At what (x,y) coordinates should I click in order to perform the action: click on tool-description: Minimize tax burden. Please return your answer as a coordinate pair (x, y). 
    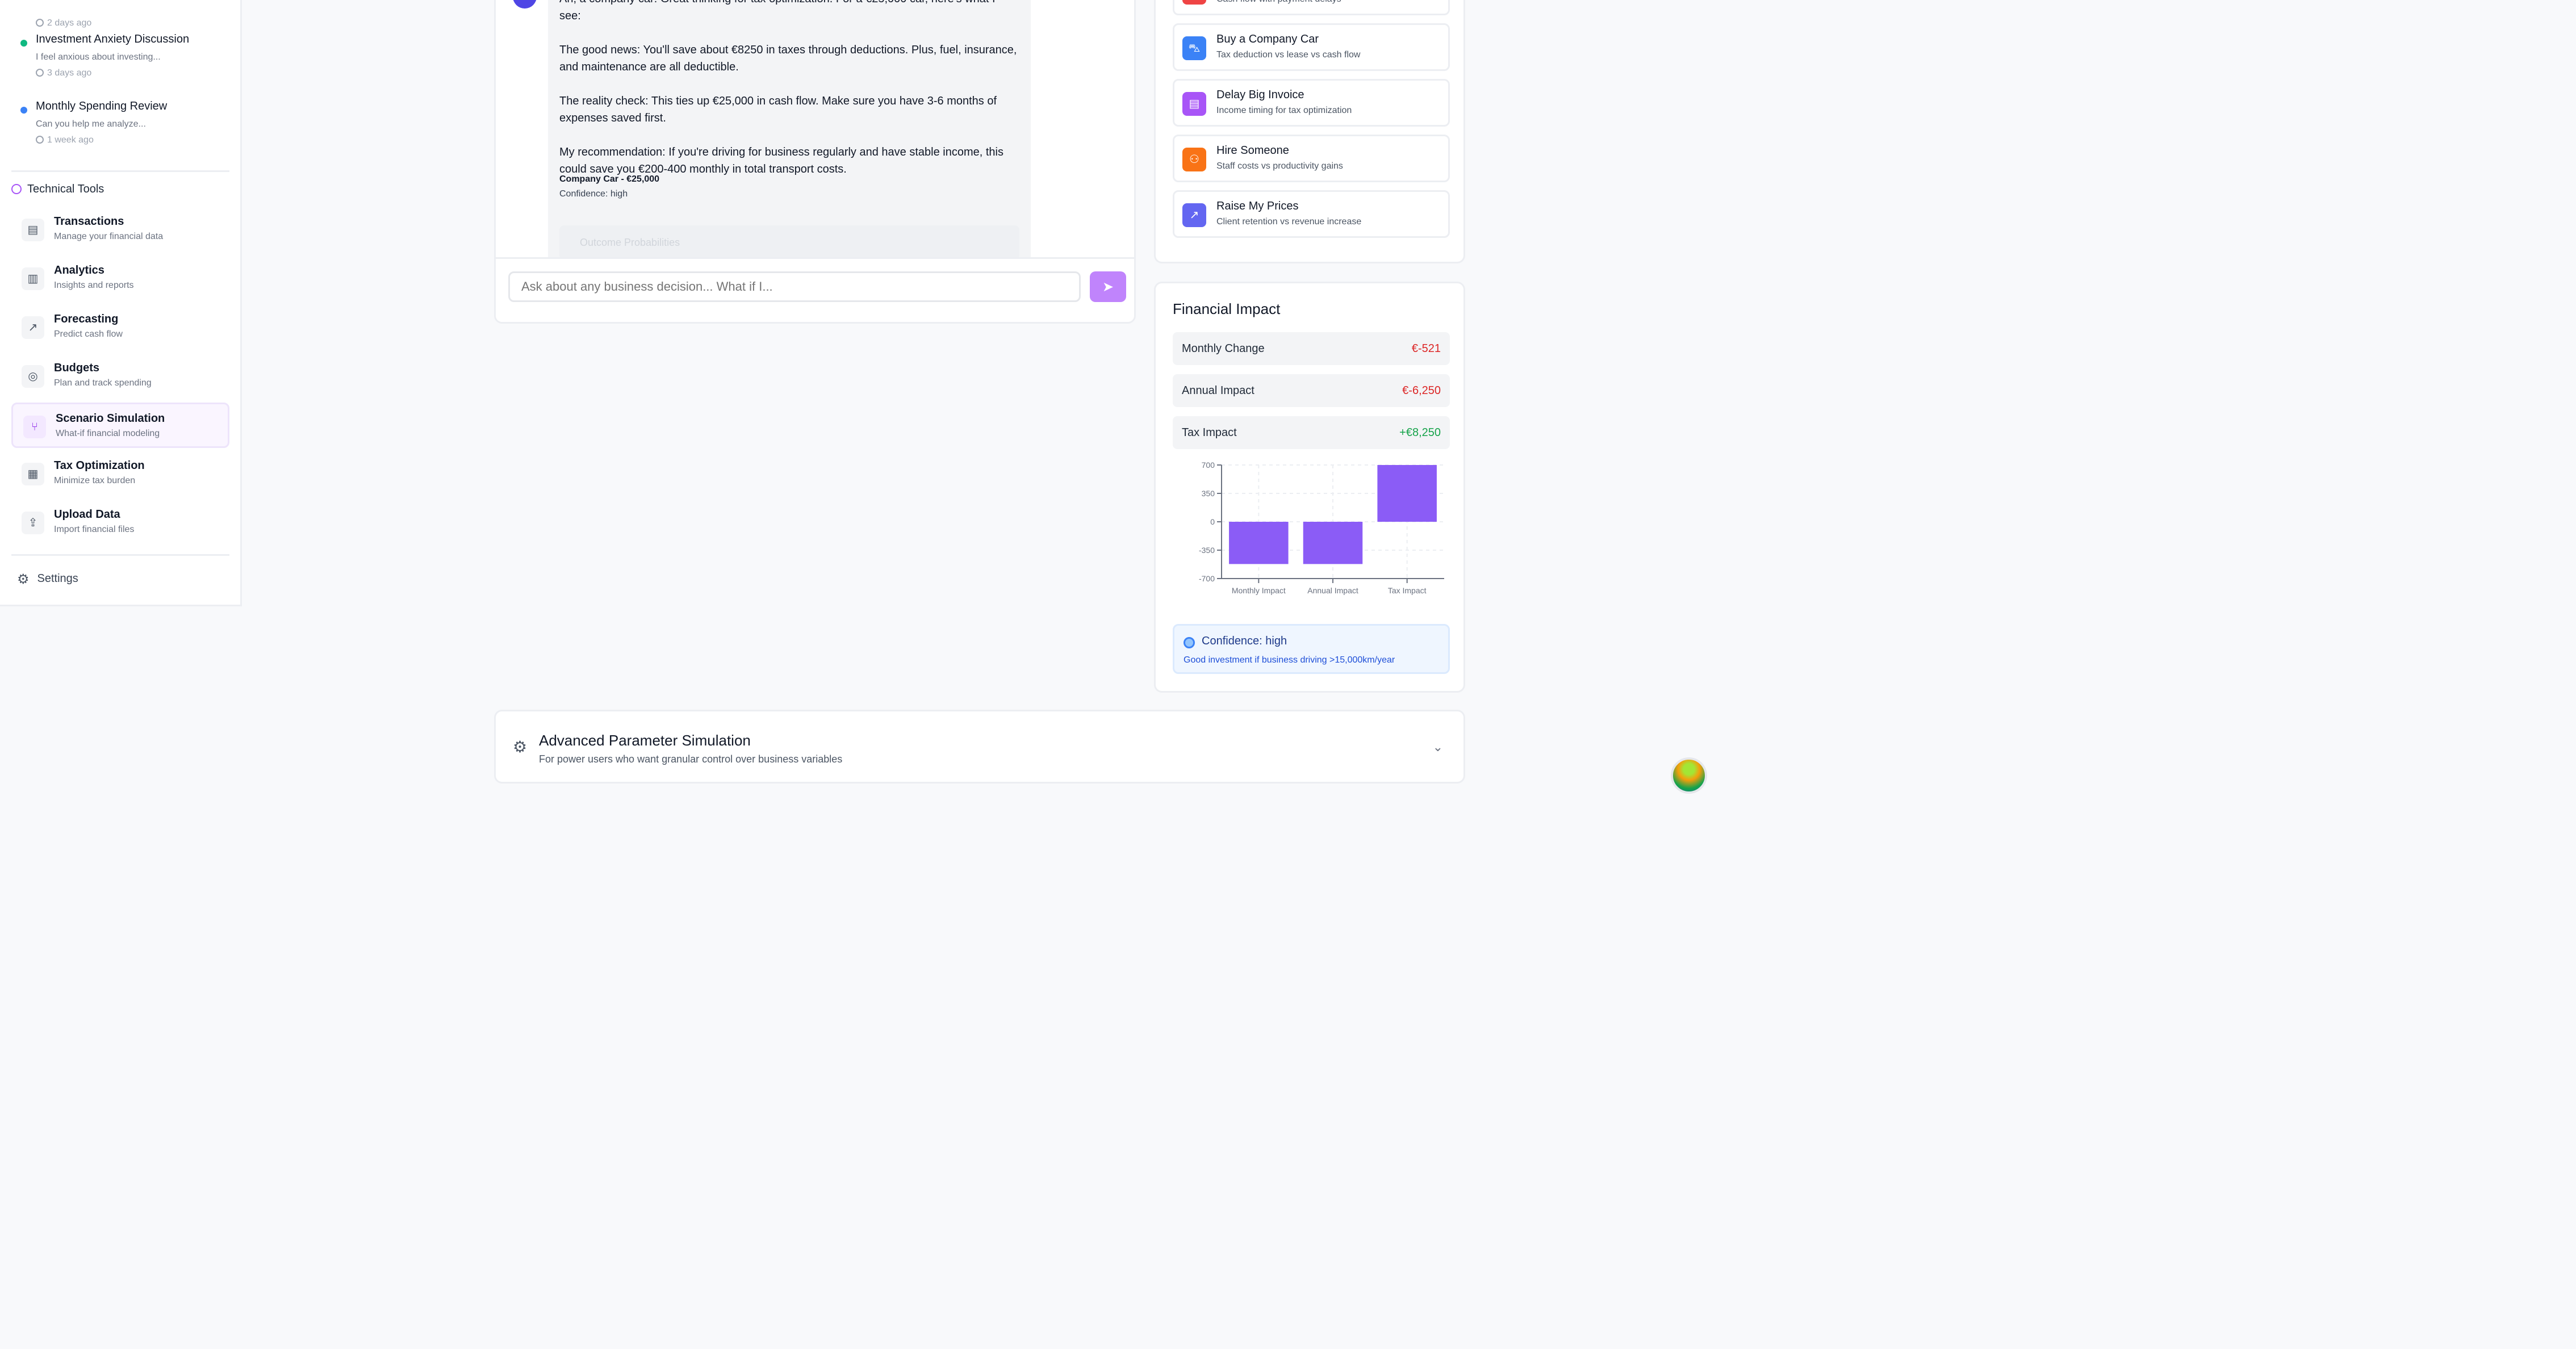
    Looking at the image, I should click on (95, 481).